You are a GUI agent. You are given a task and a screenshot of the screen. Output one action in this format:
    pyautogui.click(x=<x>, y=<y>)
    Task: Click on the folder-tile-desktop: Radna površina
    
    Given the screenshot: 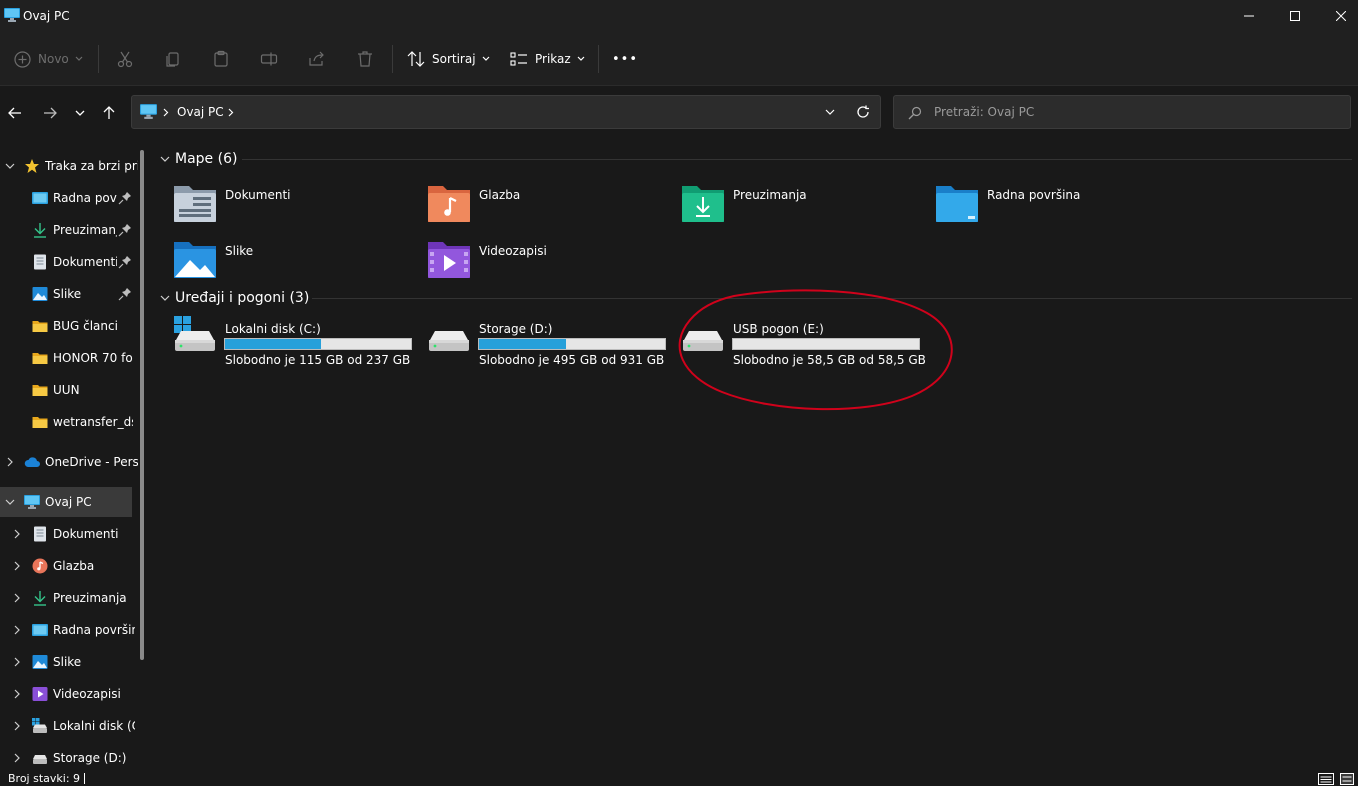 What is the action you would take?
    pyautogui.click(x=1039, y=207)
    